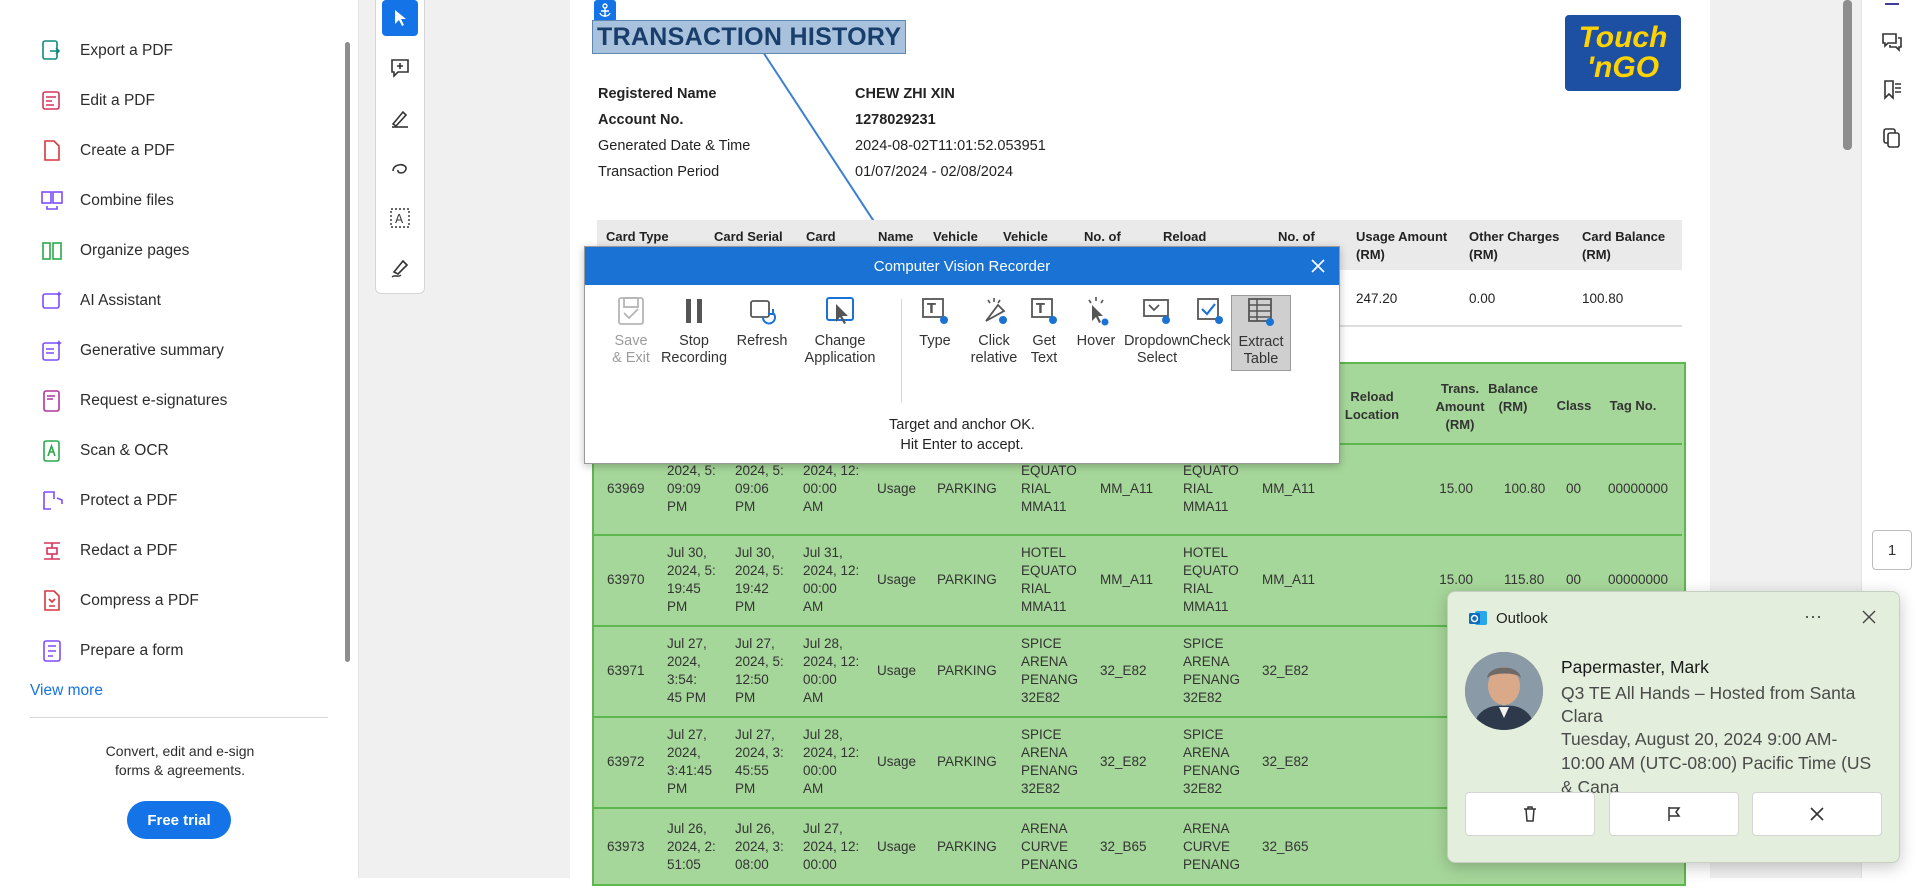  Describe the element at coordinates (1212, 846) in the screenshot. I see `table-cell-loc2: ARENA CURVE PENANG` at that location.